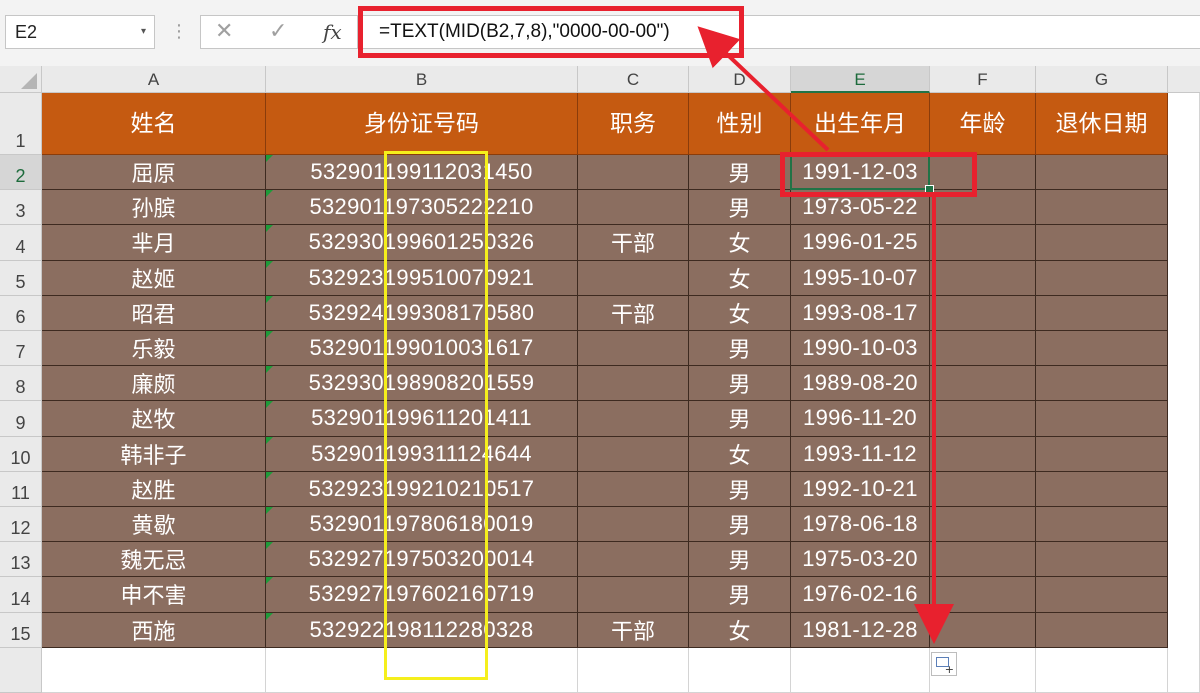  I want to click on cell-name: 赵姬, so click(154, 278).